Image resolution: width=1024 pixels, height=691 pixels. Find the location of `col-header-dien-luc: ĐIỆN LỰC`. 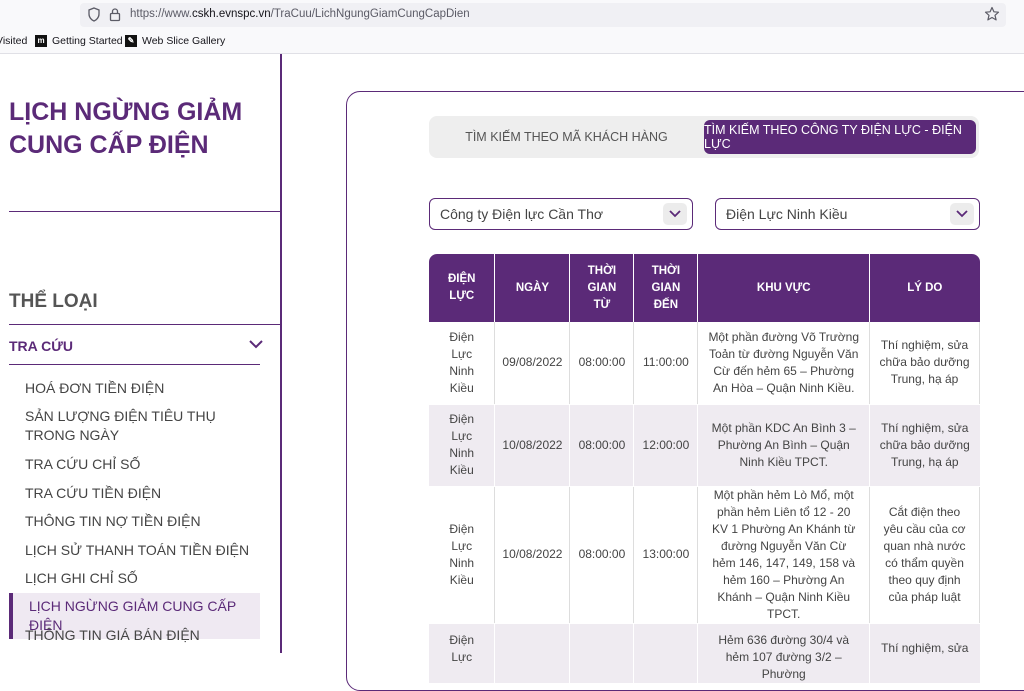

col-header-dien-luc: ĐIỆN LỰC is located at coordinates (462, 288).